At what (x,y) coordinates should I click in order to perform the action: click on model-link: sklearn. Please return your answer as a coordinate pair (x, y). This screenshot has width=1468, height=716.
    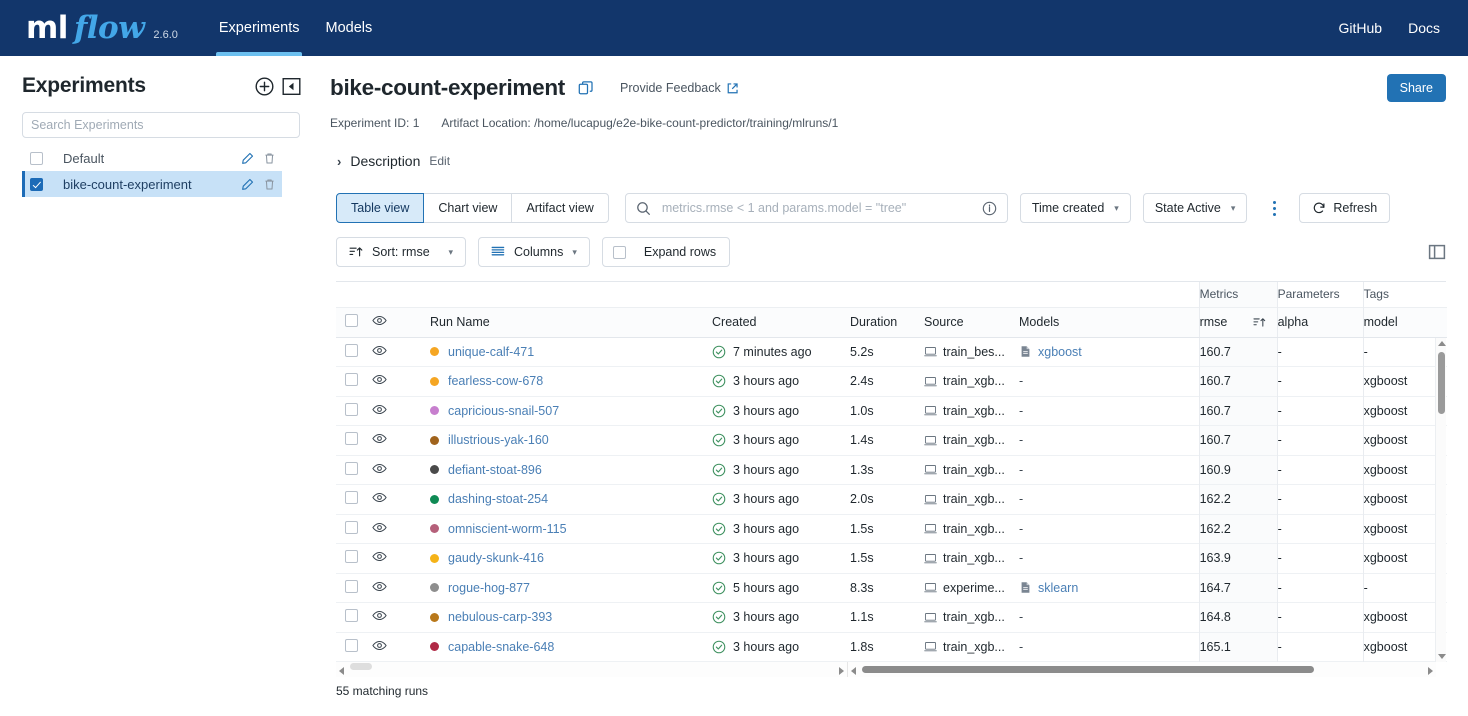
    Looking at the image, I should click on (1058, 588).